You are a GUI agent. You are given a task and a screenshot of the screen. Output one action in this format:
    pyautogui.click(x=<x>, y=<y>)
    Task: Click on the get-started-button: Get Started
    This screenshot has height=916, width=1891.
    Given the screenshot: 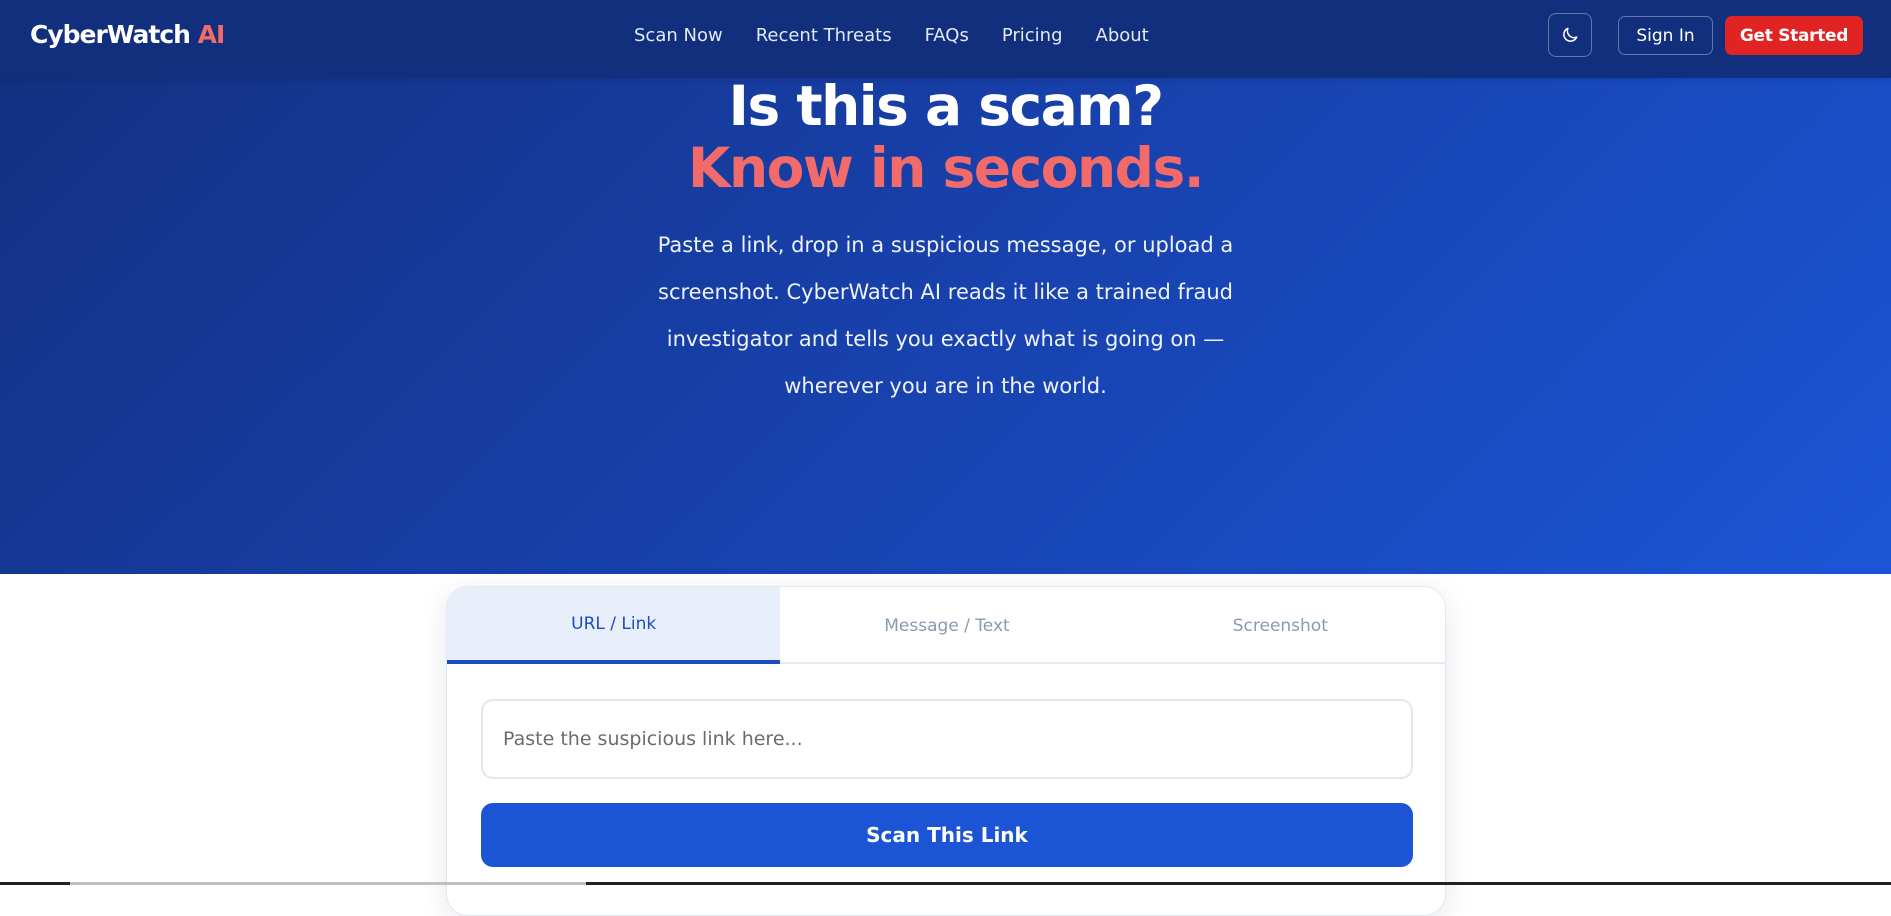 What is the action you would take?
    pyautogui.click(x=1794, y=35)
    